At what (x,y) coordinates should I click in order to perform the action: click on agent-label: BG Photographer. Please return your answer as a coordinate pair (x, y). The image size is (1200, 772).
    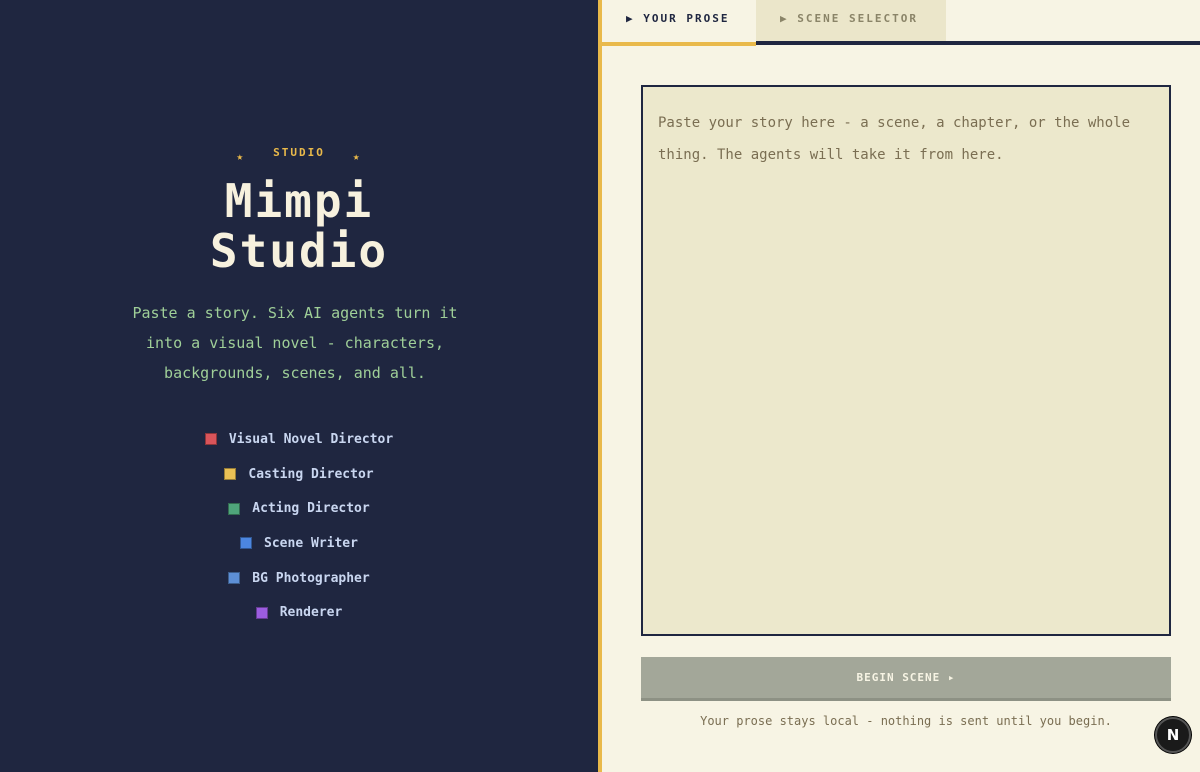
    Looking at the image, I should click on (311, 578).